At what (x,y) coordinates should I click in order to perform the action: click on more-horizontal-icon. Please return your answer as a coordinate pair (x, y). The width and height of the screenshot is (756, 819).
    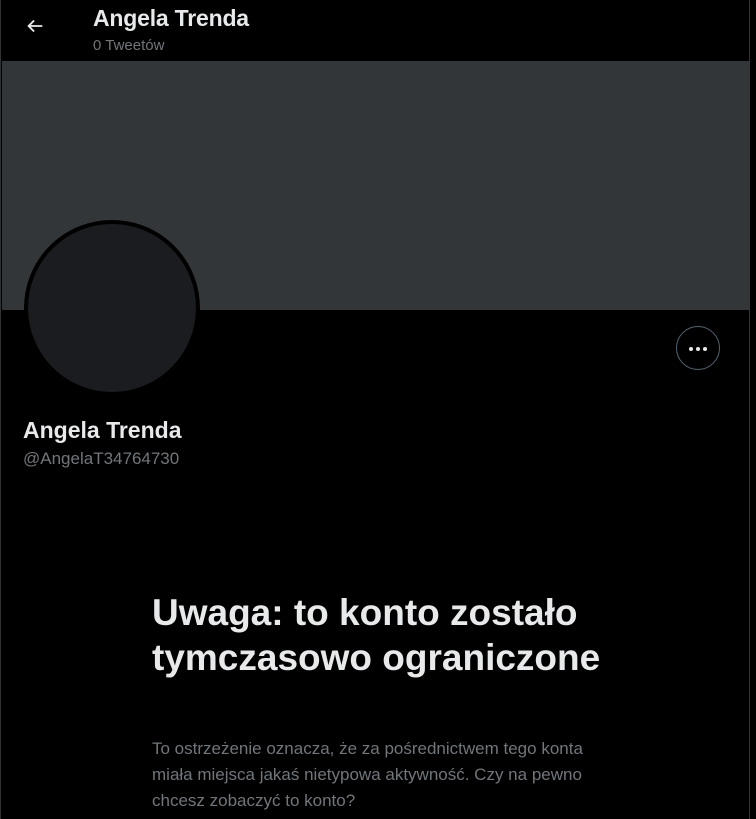
    Looking at the image, I should click on (698, 348).